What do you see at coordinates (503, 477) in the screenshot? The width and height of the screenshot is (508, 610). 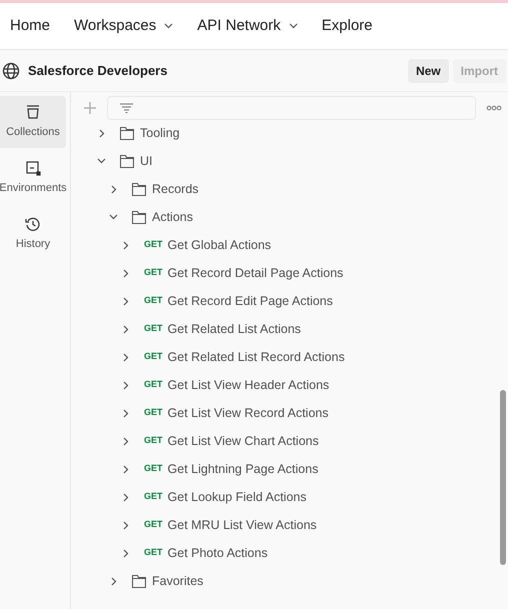 I see `scrollbar` at bounding box center [503, 477].